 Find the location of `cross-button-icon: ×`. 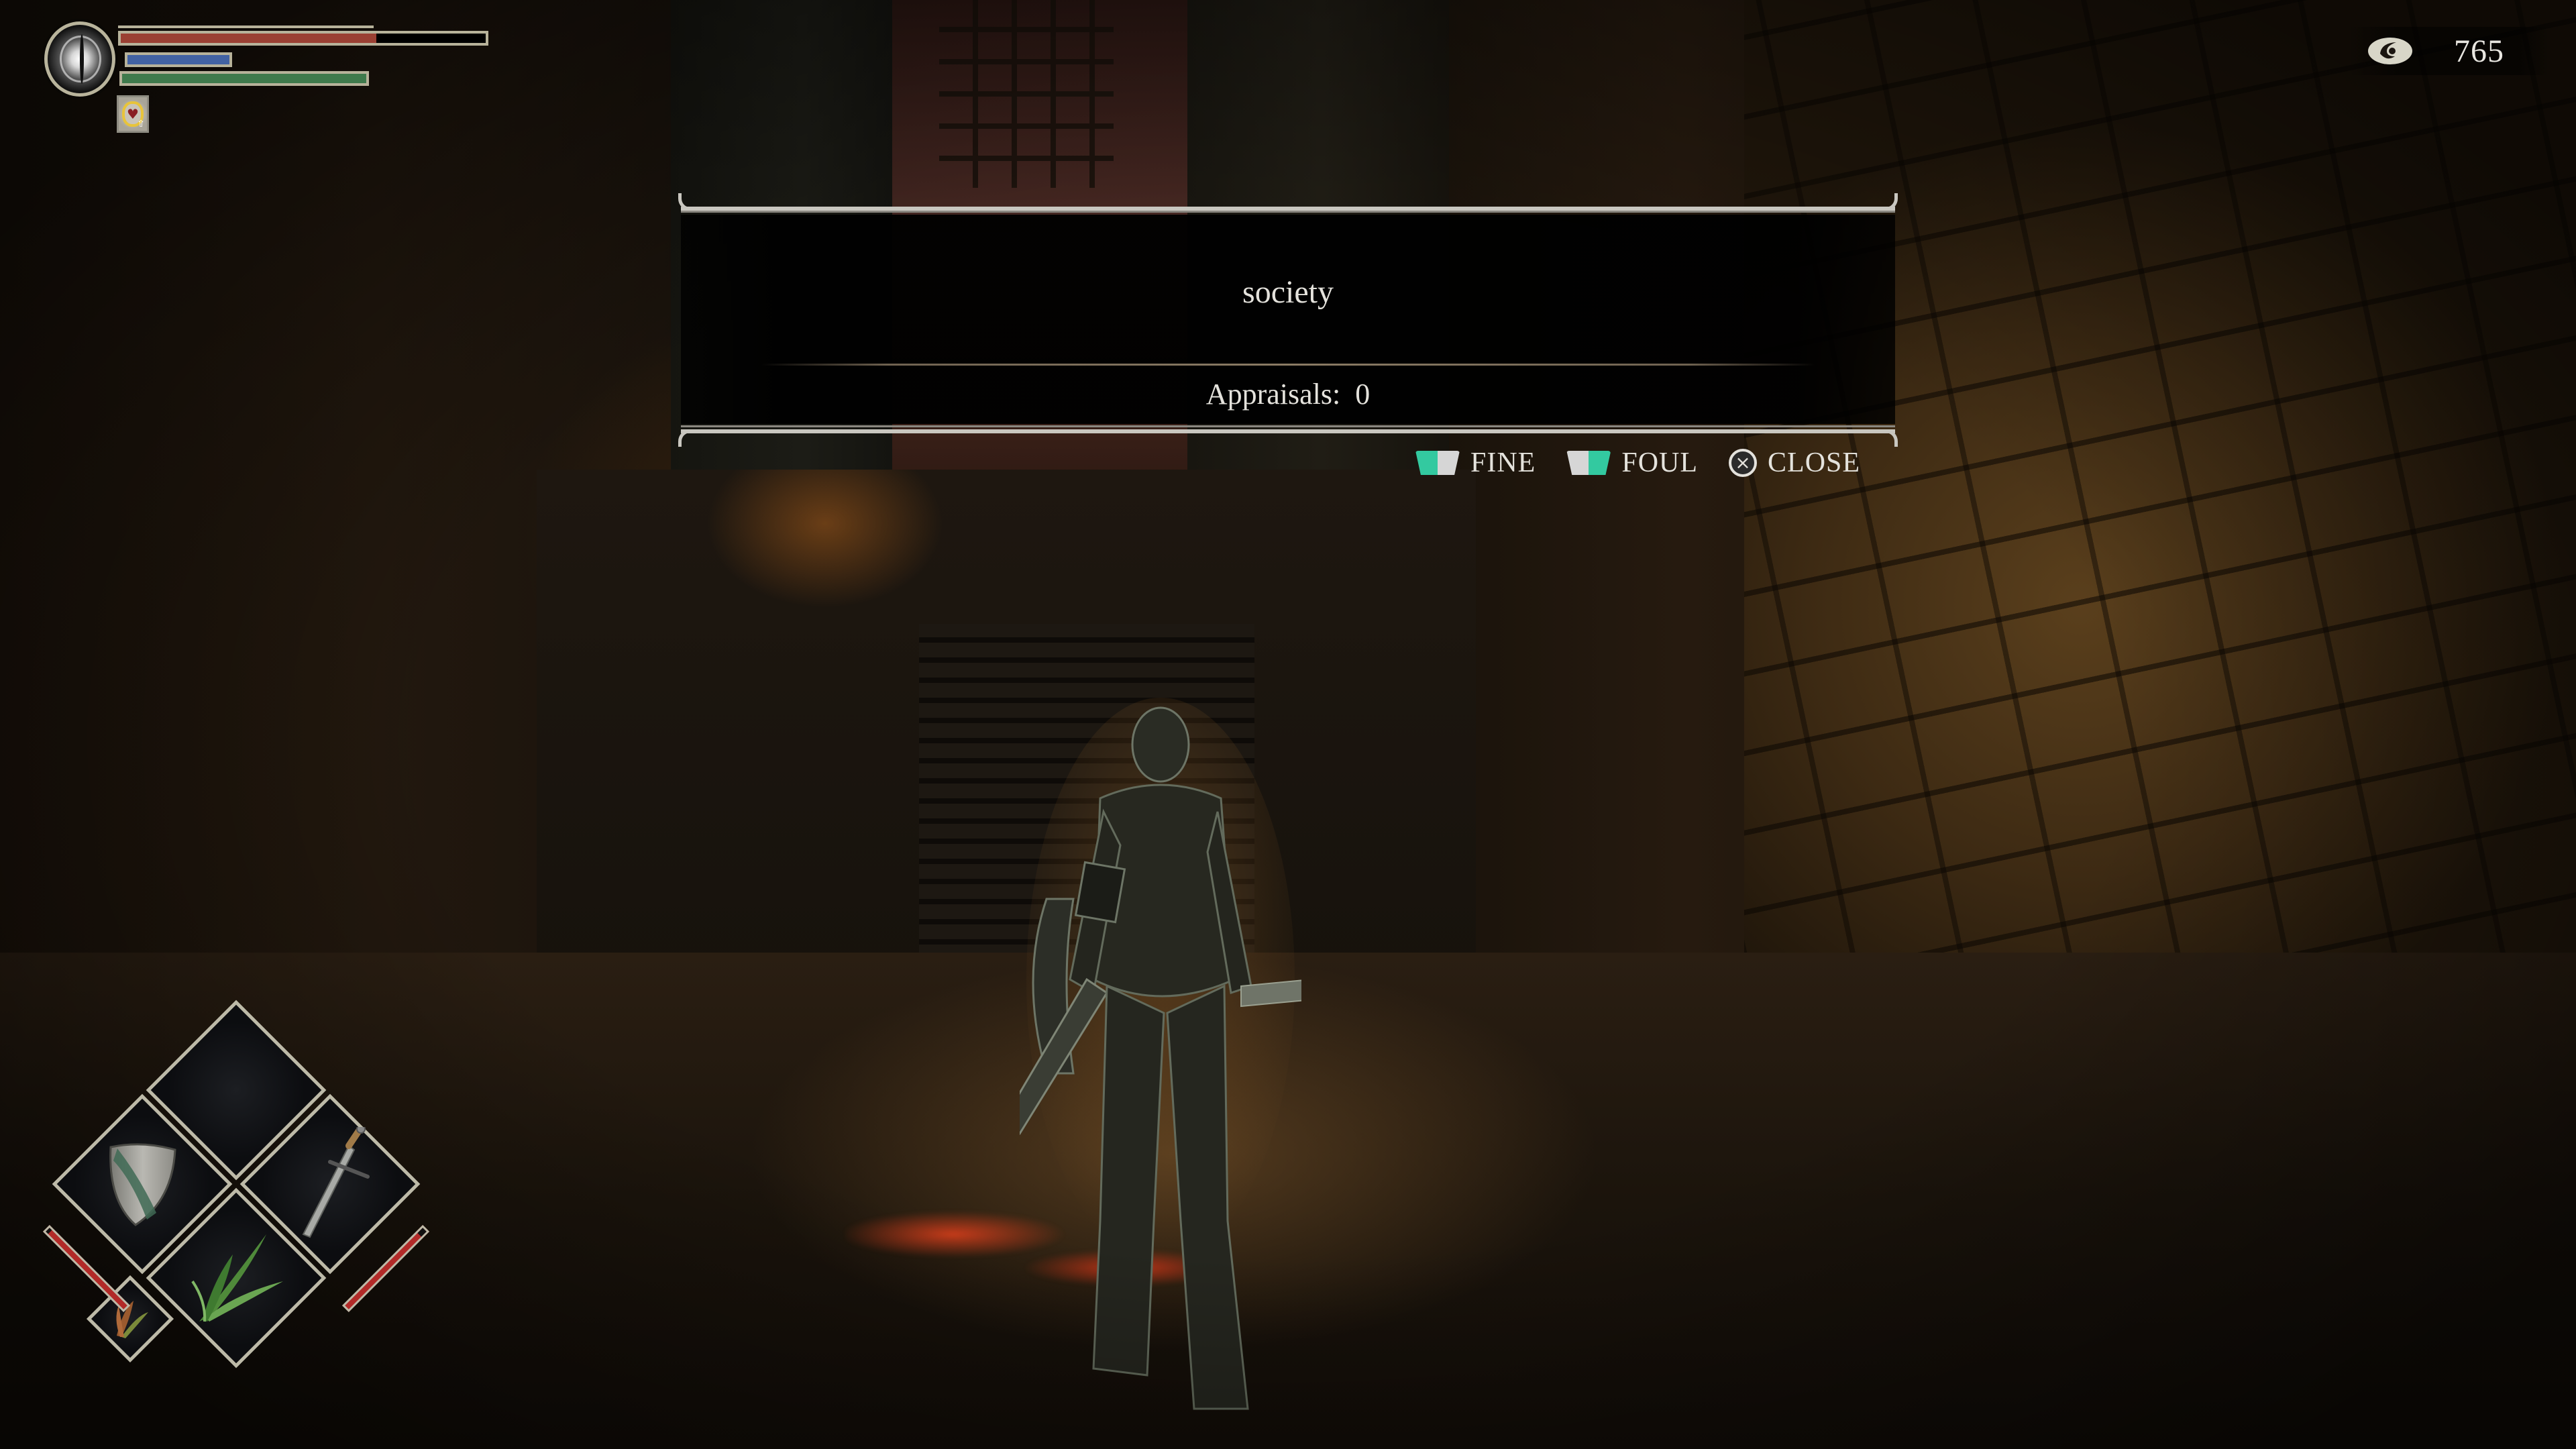

cross-button-icon: × is located at coordinates (1743, 463).